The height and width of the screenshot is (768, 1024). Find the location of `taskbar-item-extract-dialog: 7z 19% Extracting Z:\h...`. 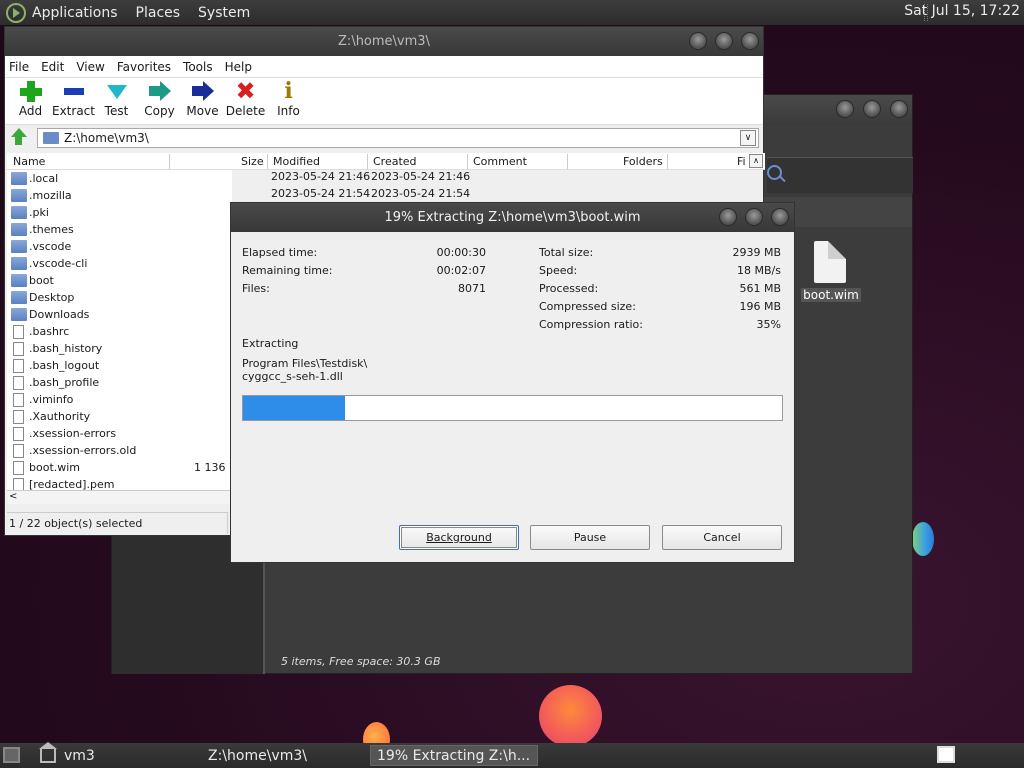

taskbar-item-extract-dialog: 7z 19% Extracting Z:\h... is located at coordinates (454, 755).